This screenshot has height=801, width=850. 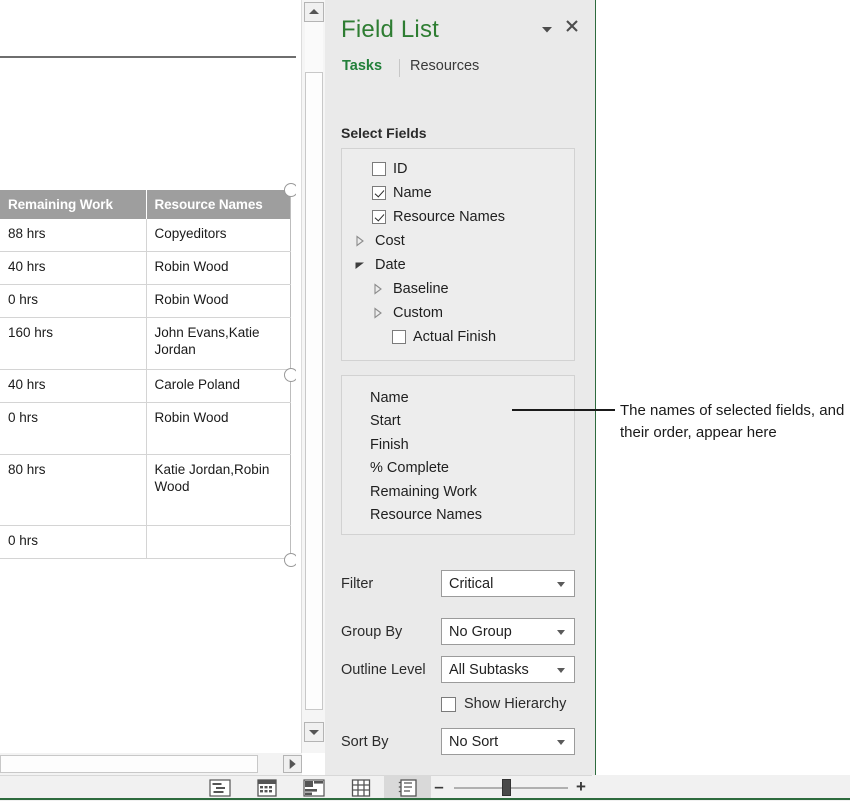 I want to click on triangle-down-icon, so click(x=314, y=732).